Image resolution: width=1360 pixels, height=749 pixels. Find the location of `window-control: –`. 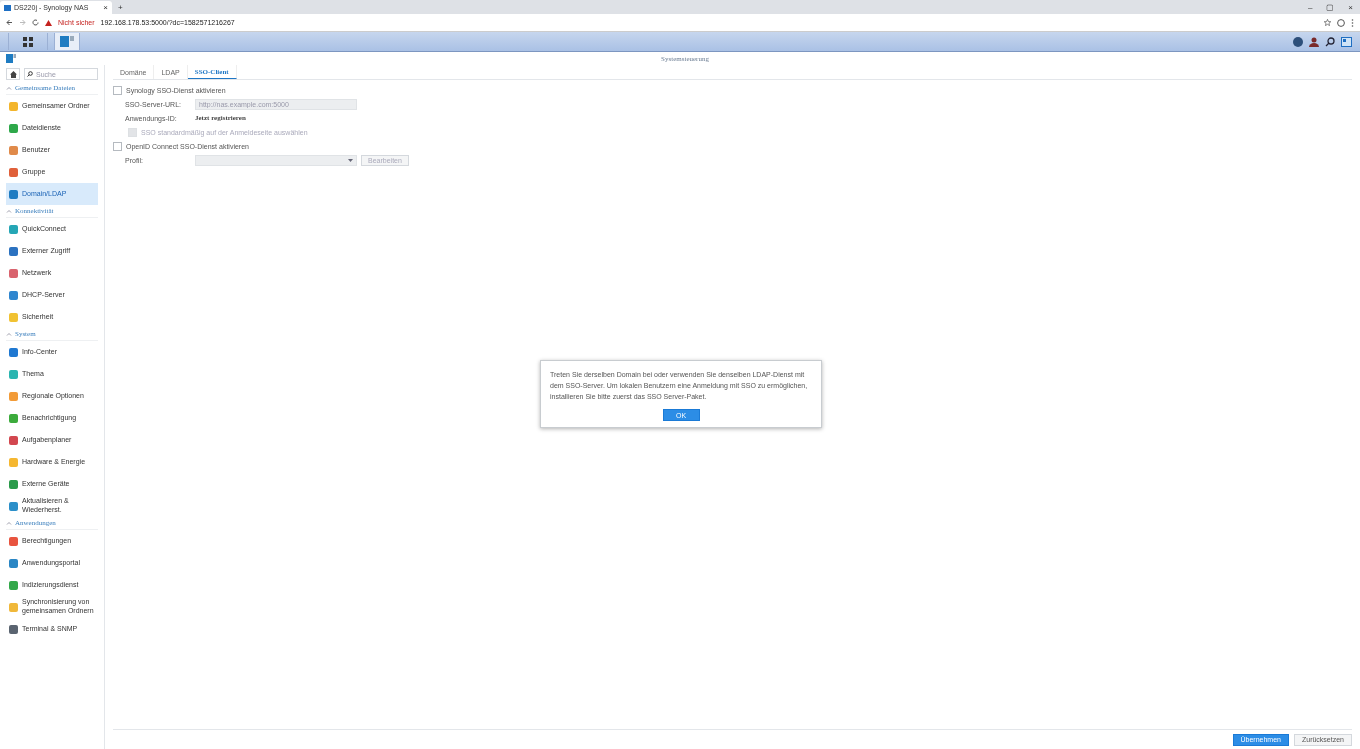

window-control: – is located at coordinates (1310, 7).